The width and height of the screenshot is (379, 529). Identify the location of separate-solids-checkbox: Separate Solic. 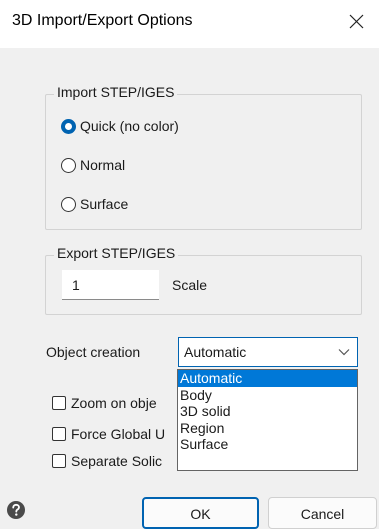
(107, 461).